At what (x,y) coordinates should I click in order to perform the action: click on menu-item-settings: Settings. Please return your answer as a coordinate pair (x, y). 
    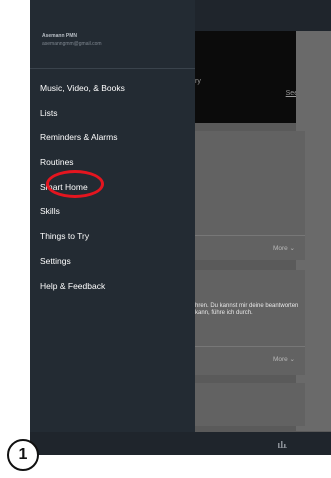
    Looking at the image, I should click on (112, 261).